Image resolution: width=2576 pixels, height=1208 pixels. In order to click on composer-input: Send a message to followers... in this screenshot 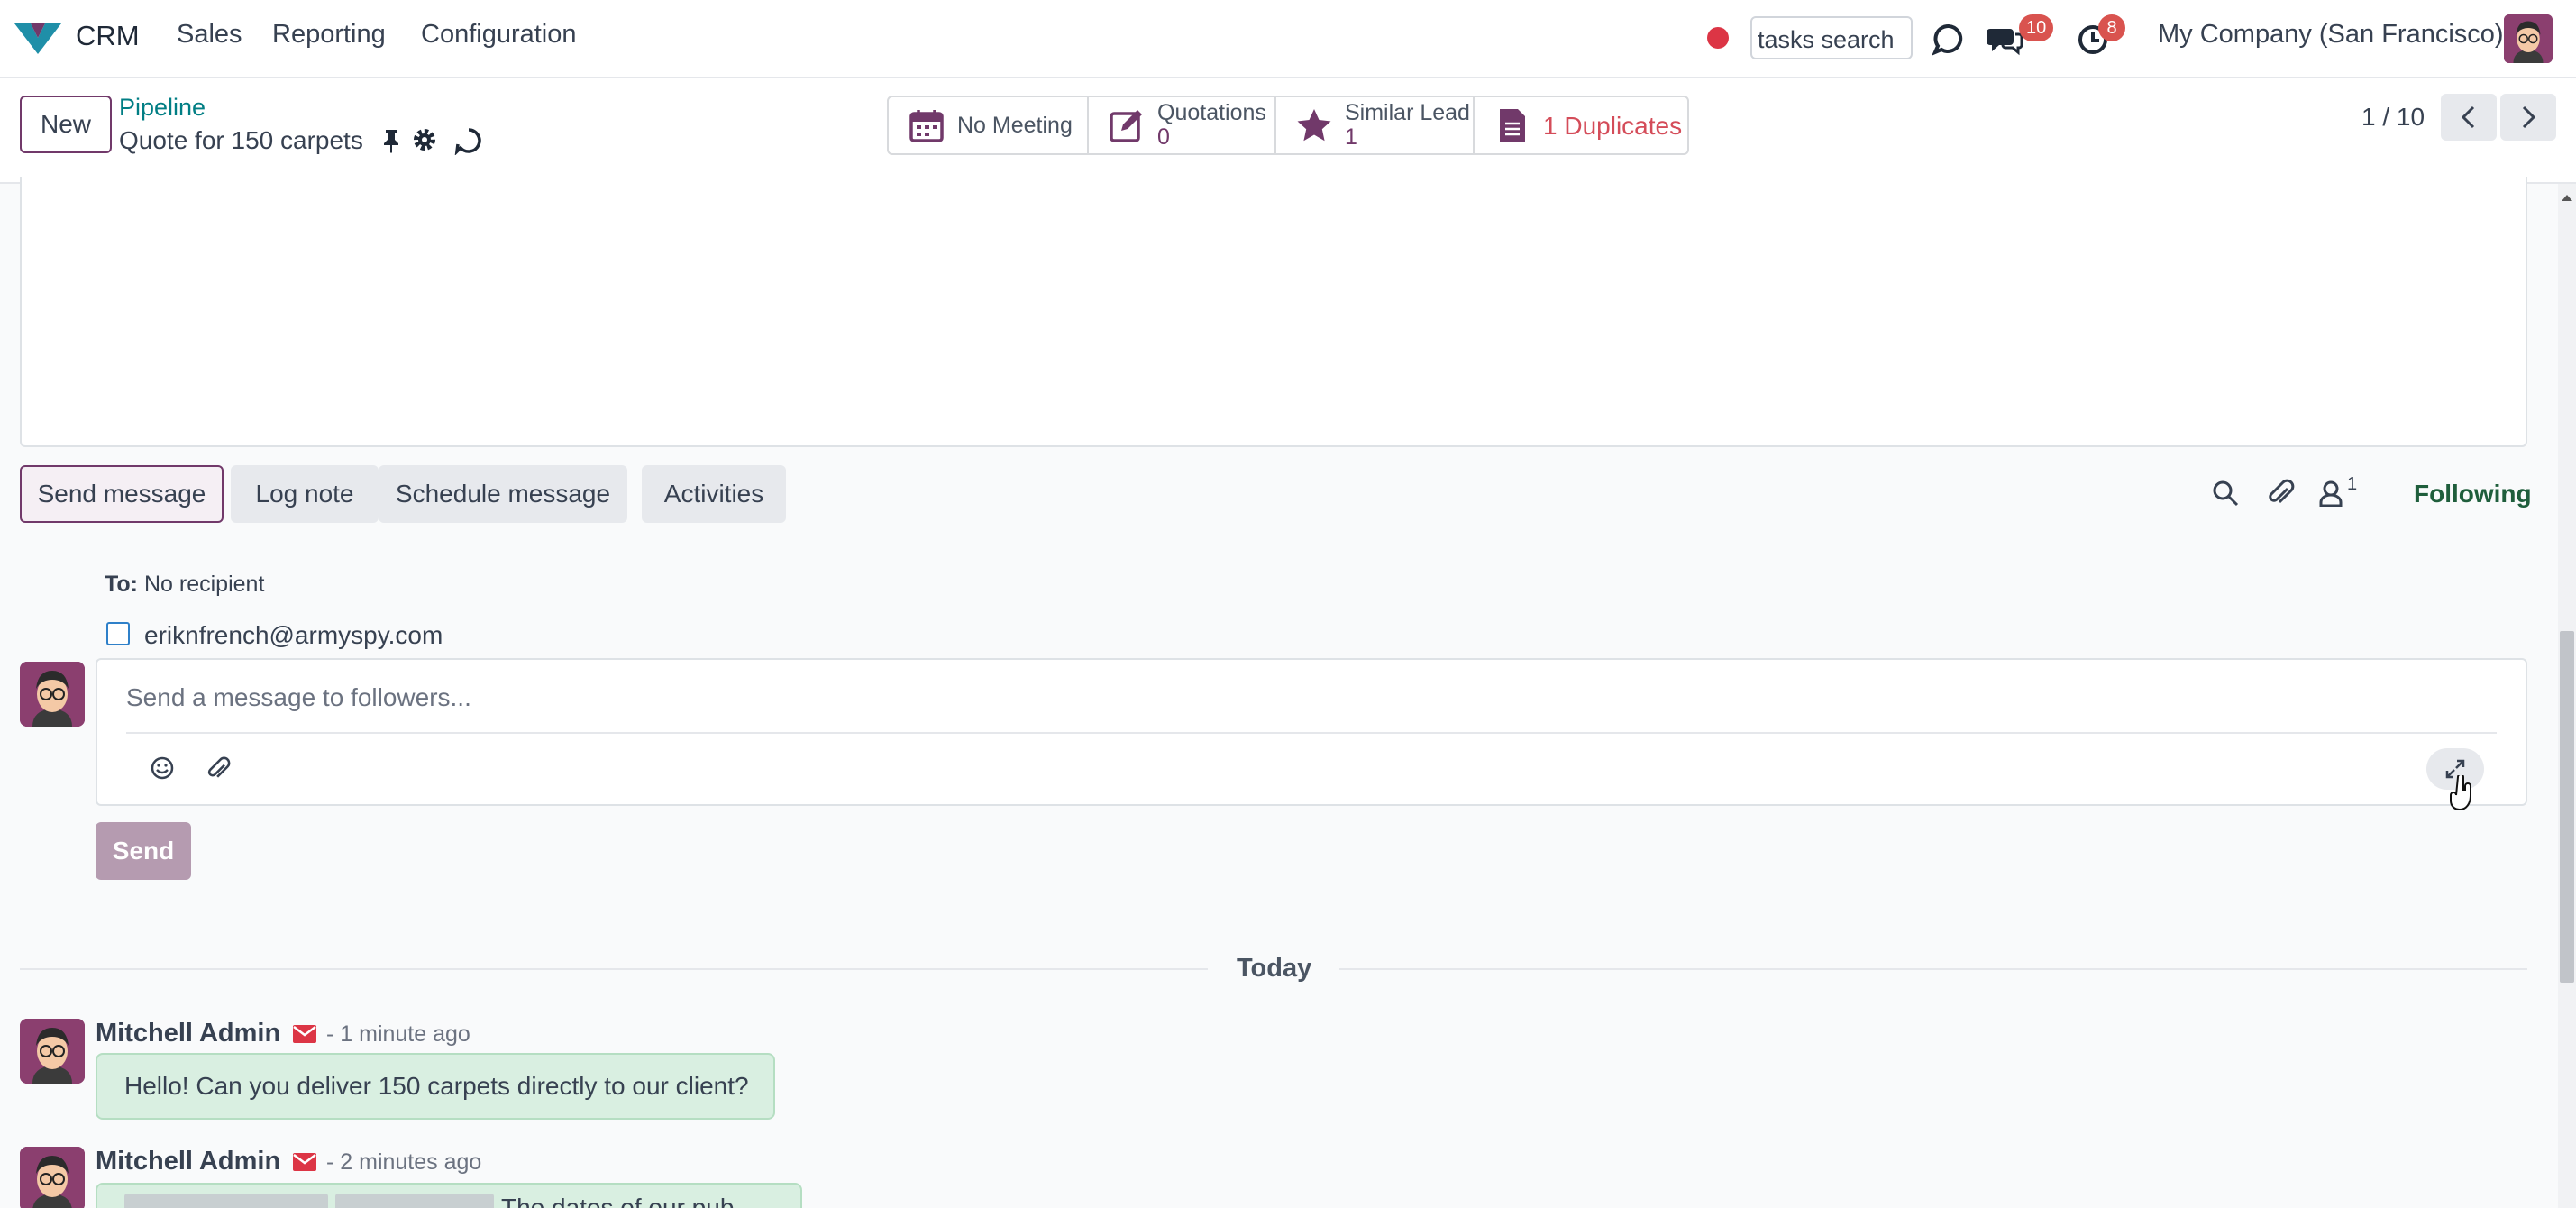, I will do `click(298, 697)`.